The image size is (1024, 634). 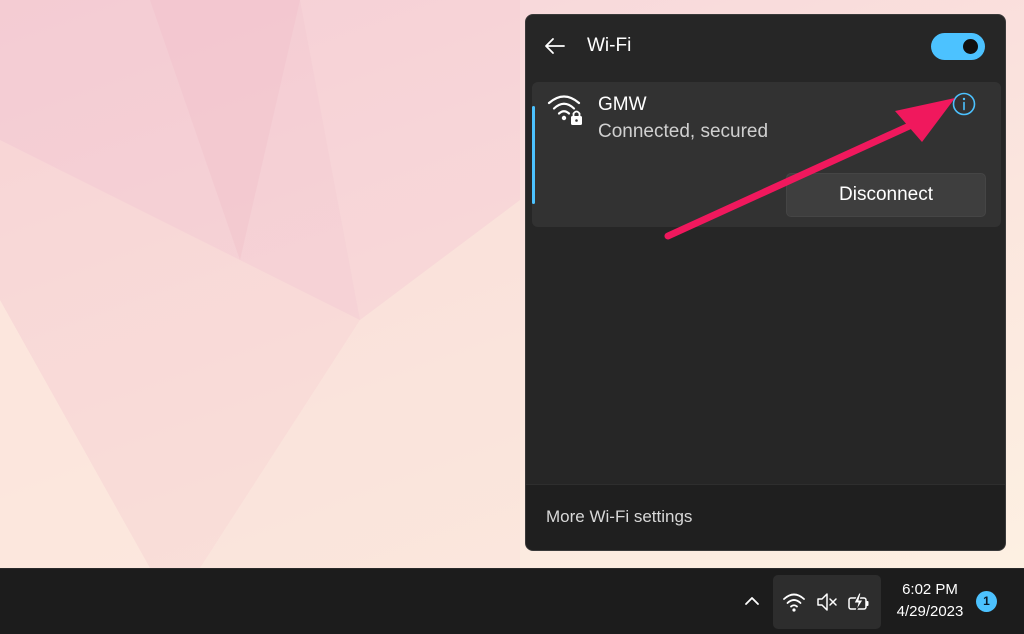 I want to click on info-icon, so click(x=964, y=104).